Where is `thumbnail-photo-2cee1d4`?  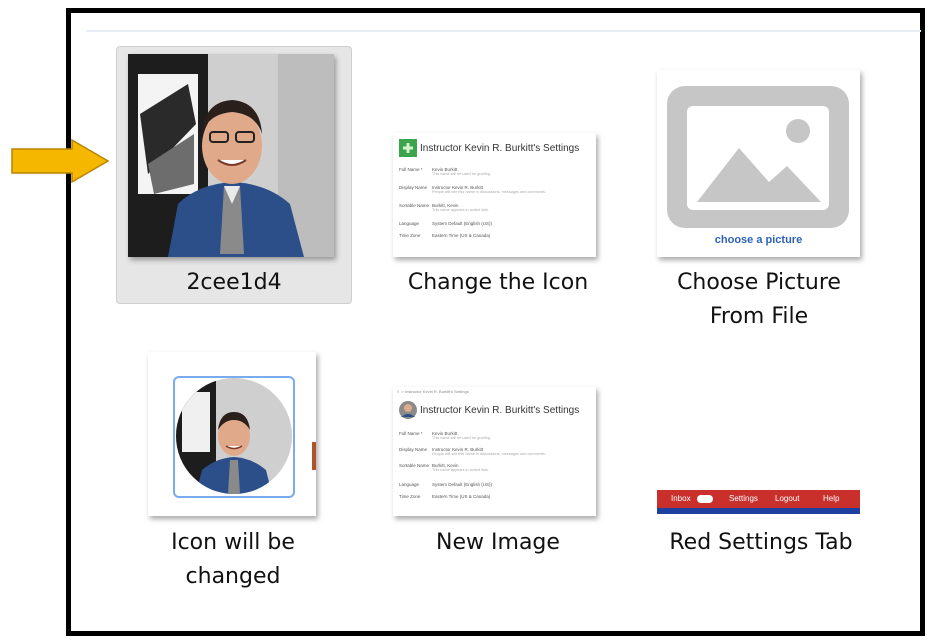 thumbnail-photo-2cee1d4 is located at coordinates (231, 155).